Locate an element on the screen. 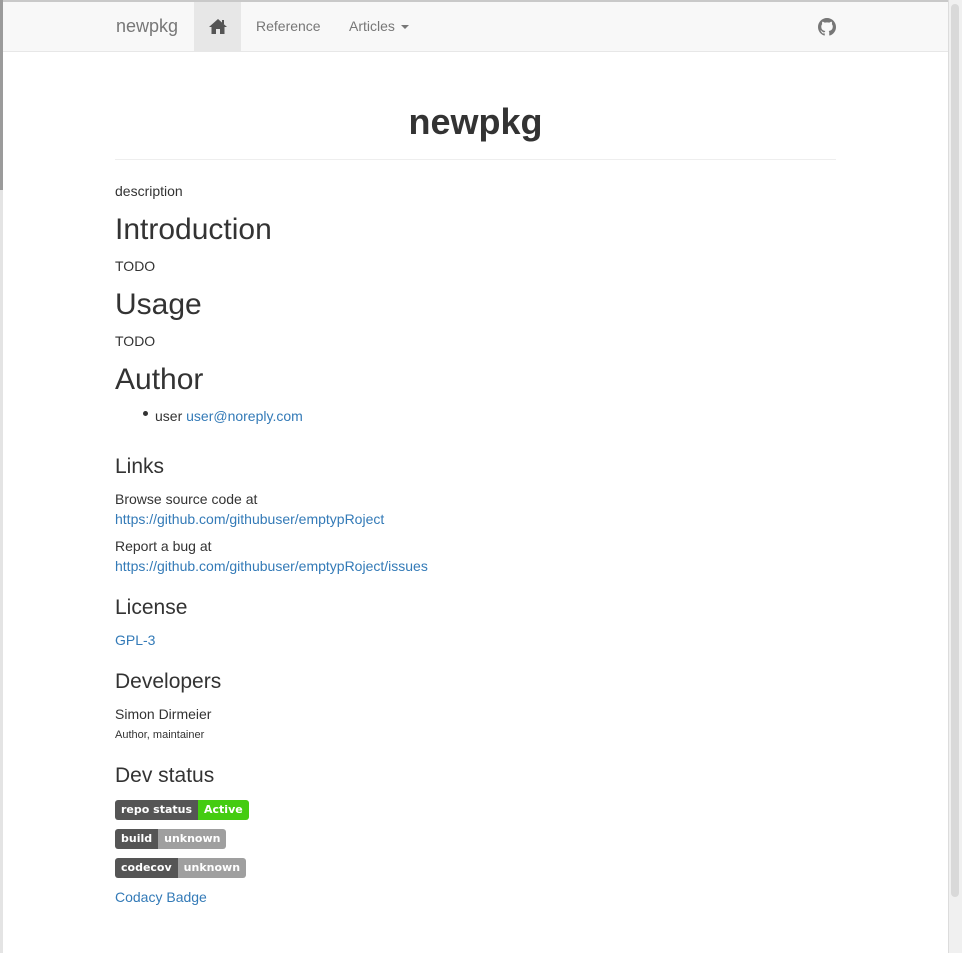 The width and height of the screenshot is (962, 953). developers-heading: Developers is located at coordinates (168, 681).